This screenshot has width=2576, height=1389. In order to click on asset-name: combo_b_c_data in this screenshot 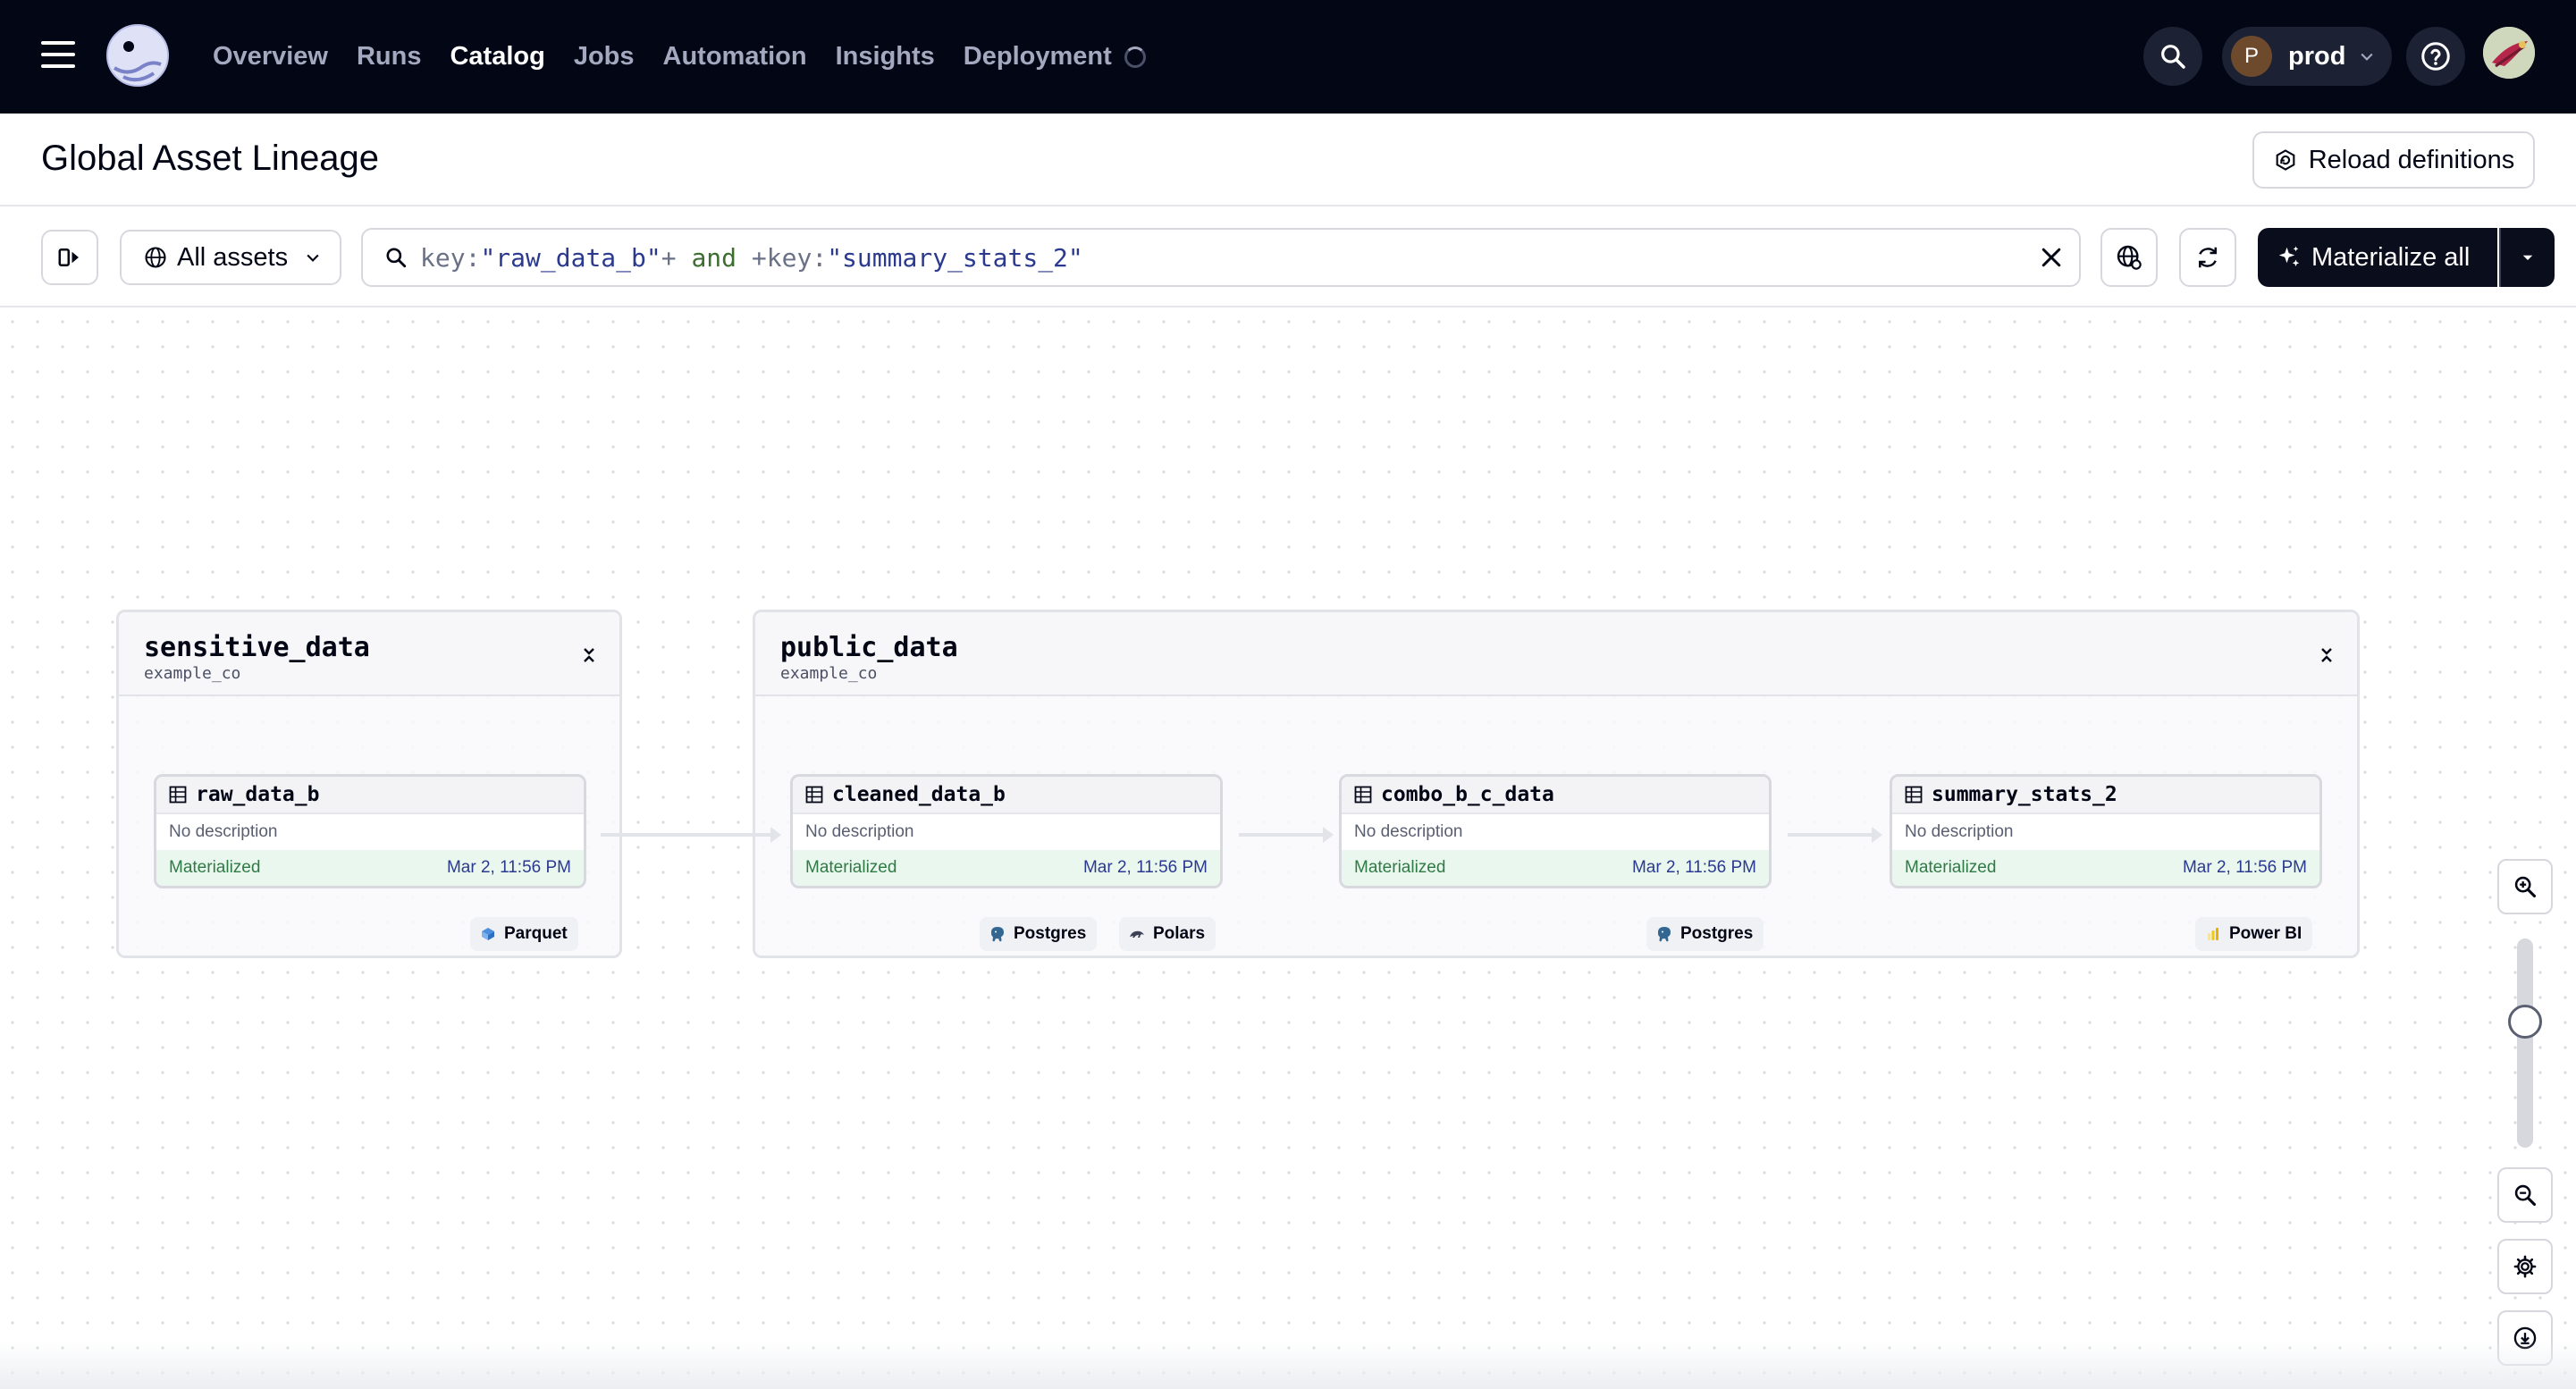, I will do `click(1468, 794)`.